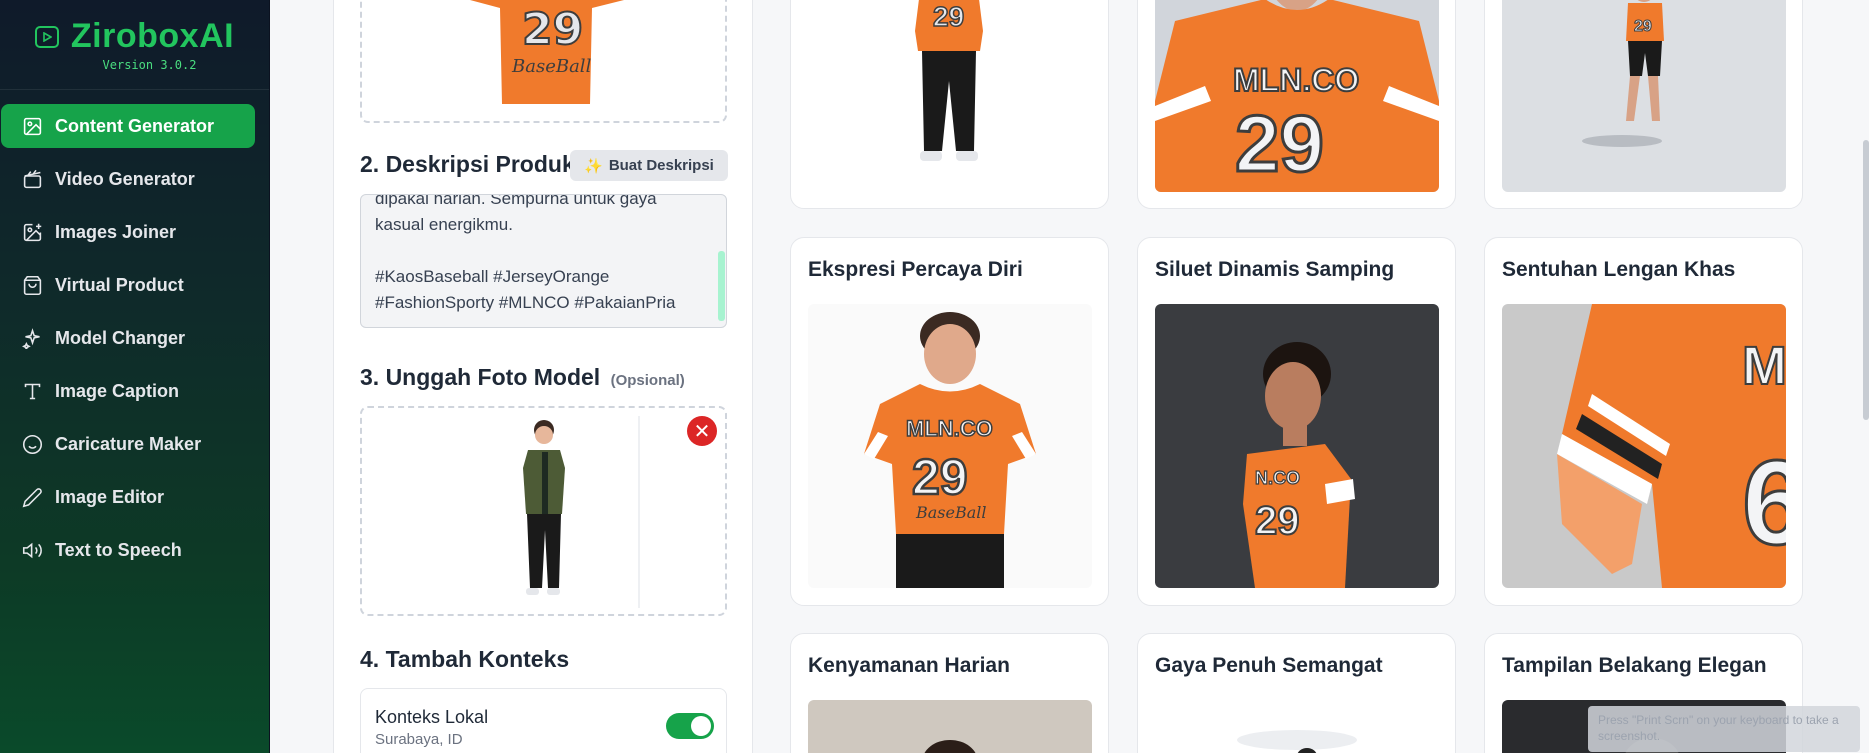 The width and height of the screenshot is (1869, 753). What do you see at coordinates (46, 36) in the screenshot?
I see `play-icon` at bounding box center [46, 36].